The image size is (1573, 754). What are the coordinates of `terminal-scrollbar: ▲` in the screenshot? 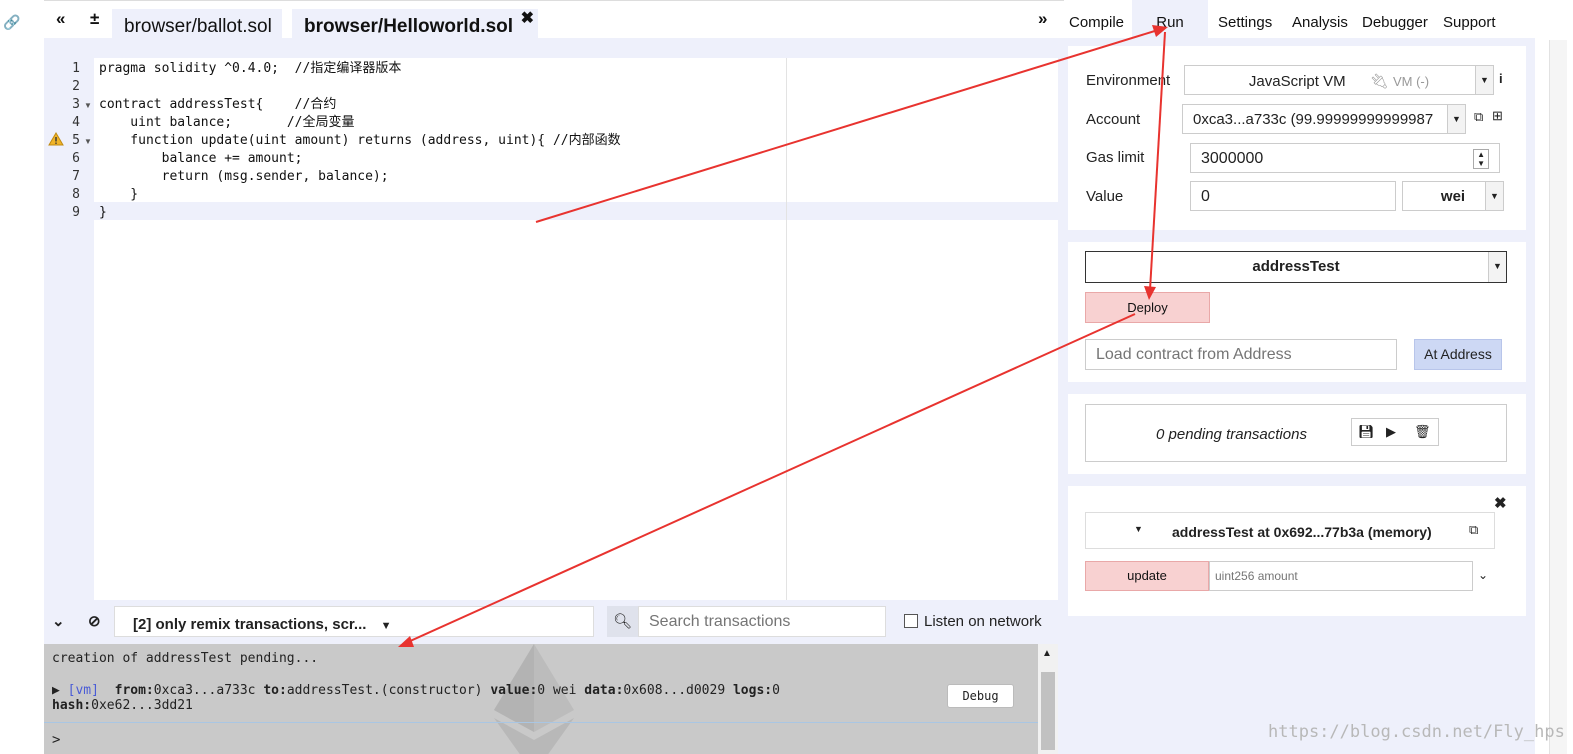 It's located at (1048, 699).